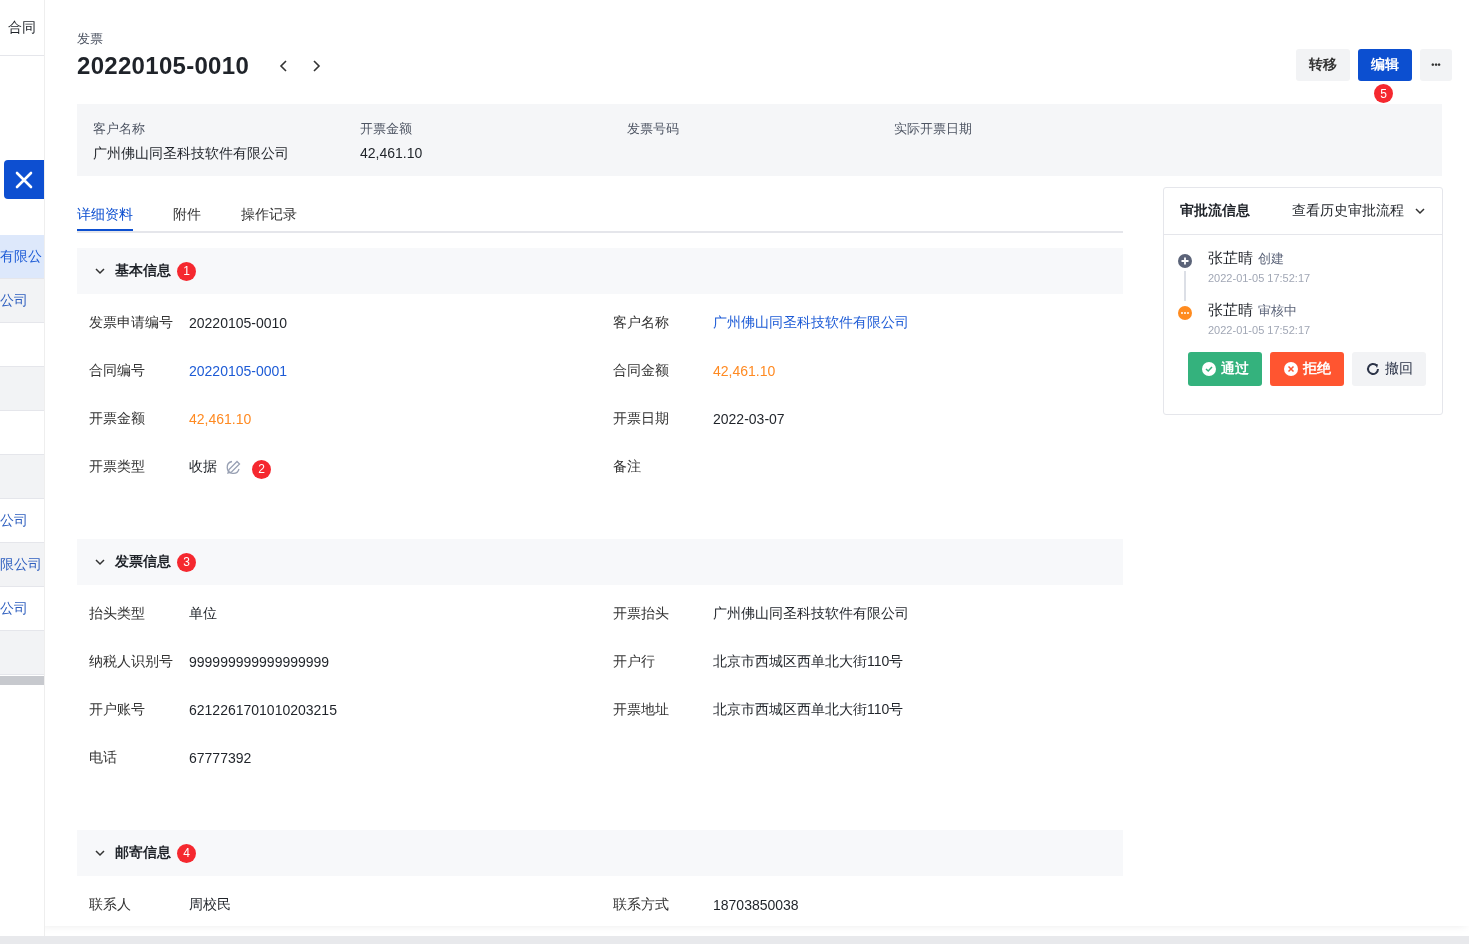 Image resolution: width=1469 pixels, height=944 pixels. What do you see at coordinates (756, 905) in the screenshot?
I see `field-value: 18703850038` at bounding box center [756, 905].